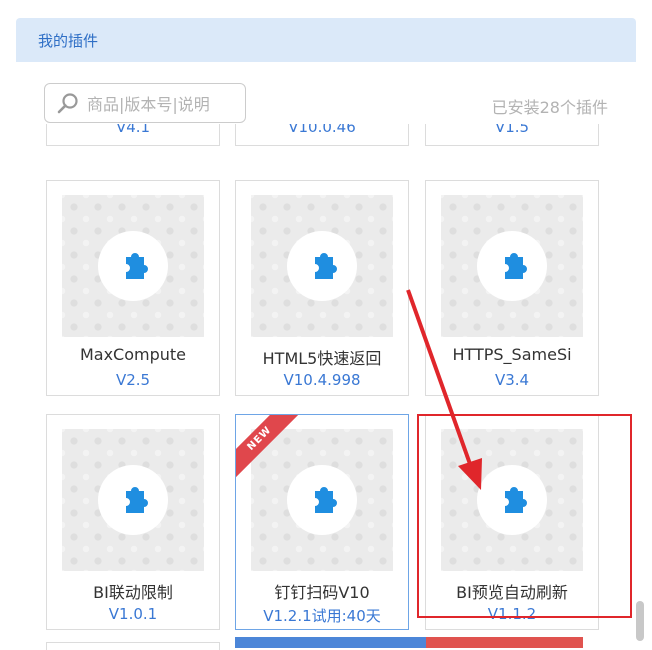 The width and height of the screenshot is (652, 650). I want to click on action-bar-secondary, so click(504, 642).